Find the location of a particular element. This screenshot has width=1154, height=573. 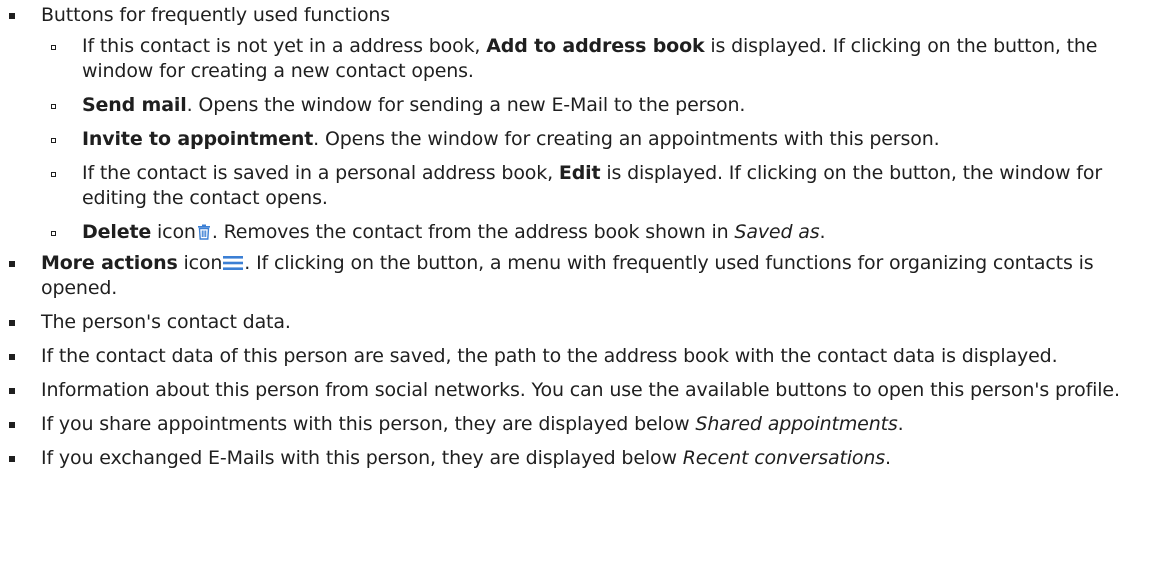

hamburger-menu-icon is located at coordinates (233, 263).